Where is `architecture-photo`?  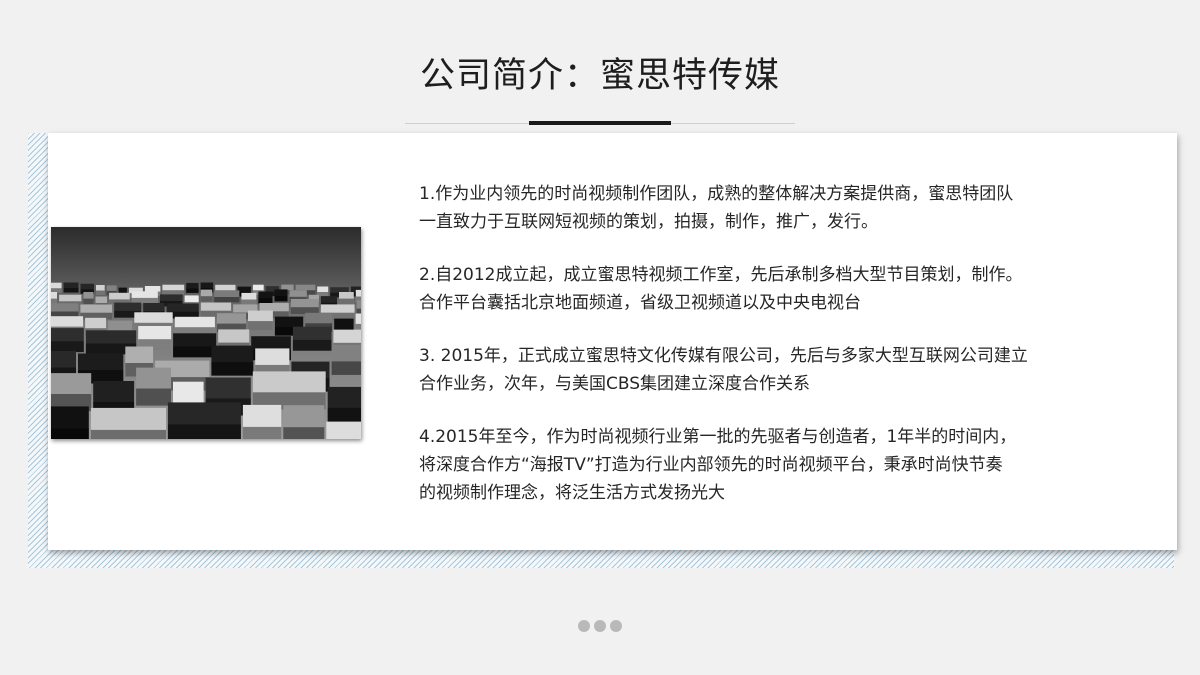
architecture-photo is located at coordinates (206, 333).